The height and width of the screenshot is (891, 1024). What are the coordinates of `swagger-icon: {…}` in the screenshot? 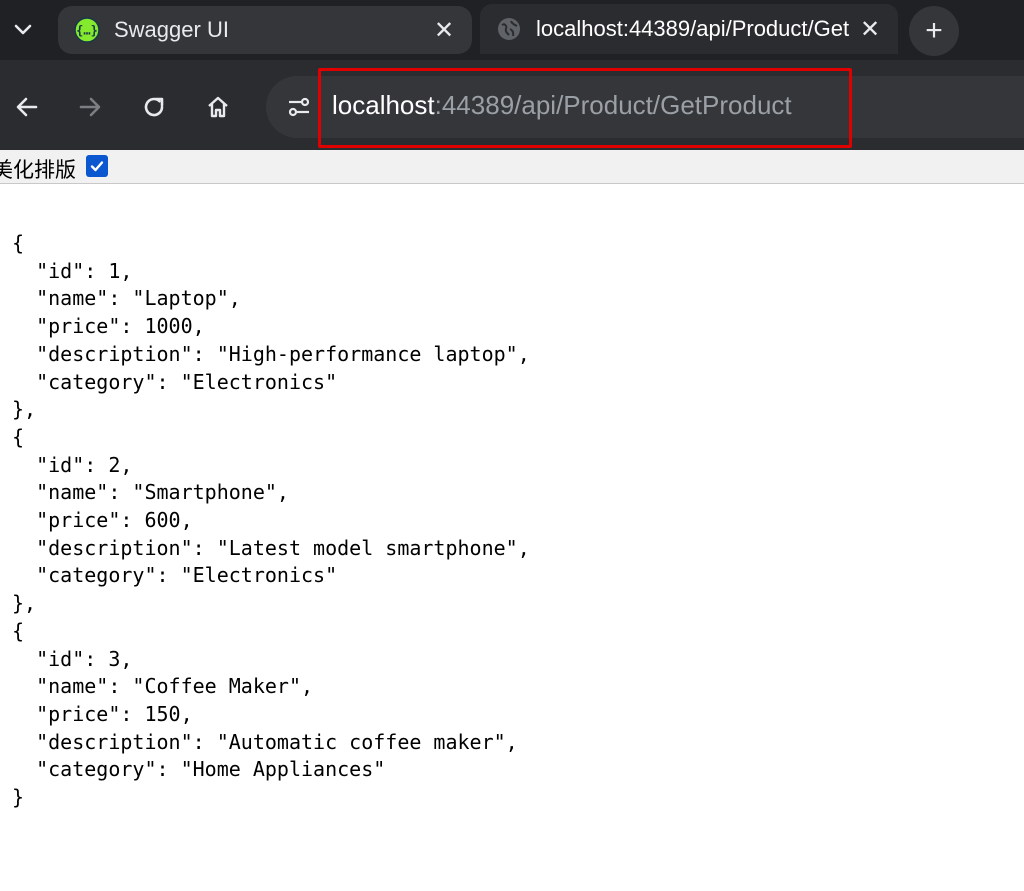 It's located at (87, 30).